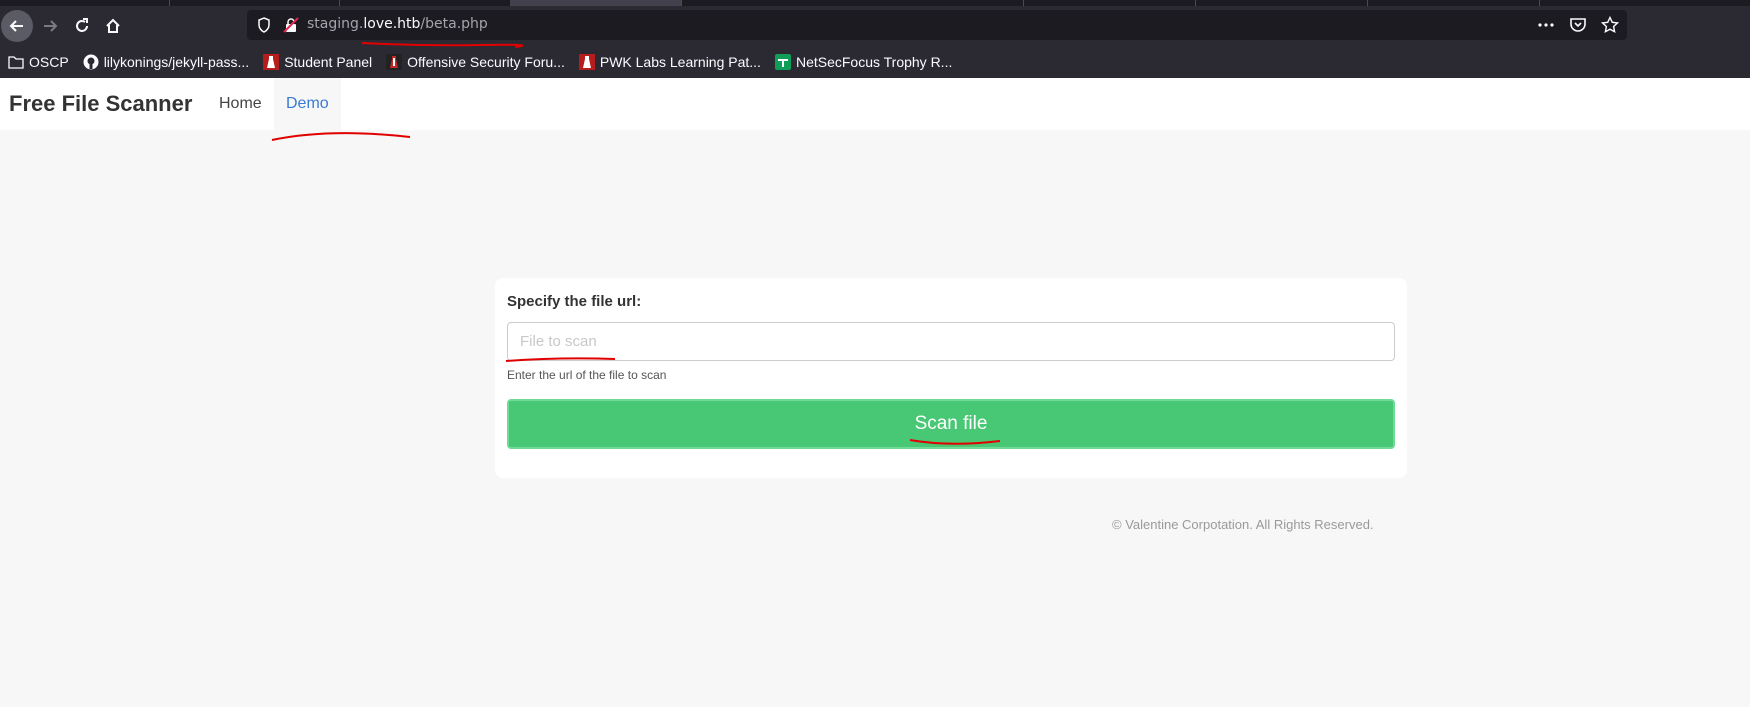 This screenshot has height=707, width=1750. I want to click on url-path: /beta.php, so click(454, 24).